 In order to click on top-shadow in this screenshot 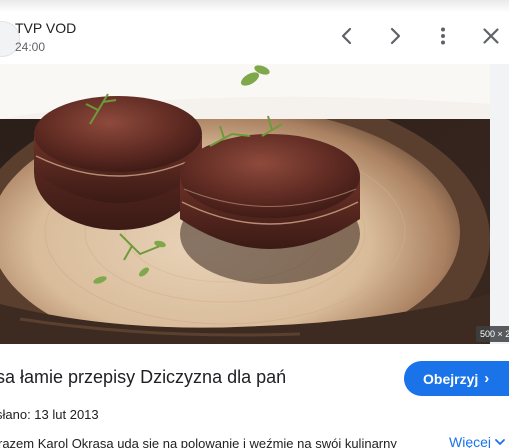, I will do `click(254, 6)`.